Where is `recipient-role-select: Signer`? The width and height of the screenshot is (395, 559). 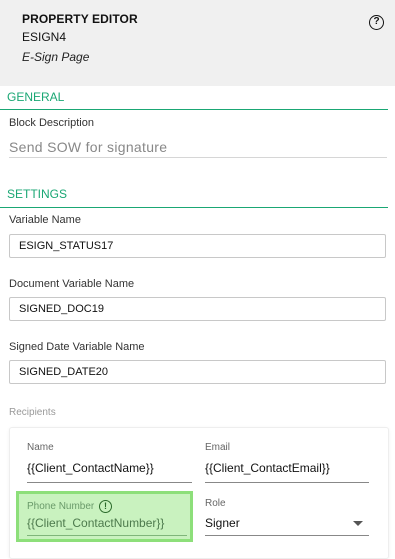 recipient-role-select: Signer is located at coordinates (222, 523).